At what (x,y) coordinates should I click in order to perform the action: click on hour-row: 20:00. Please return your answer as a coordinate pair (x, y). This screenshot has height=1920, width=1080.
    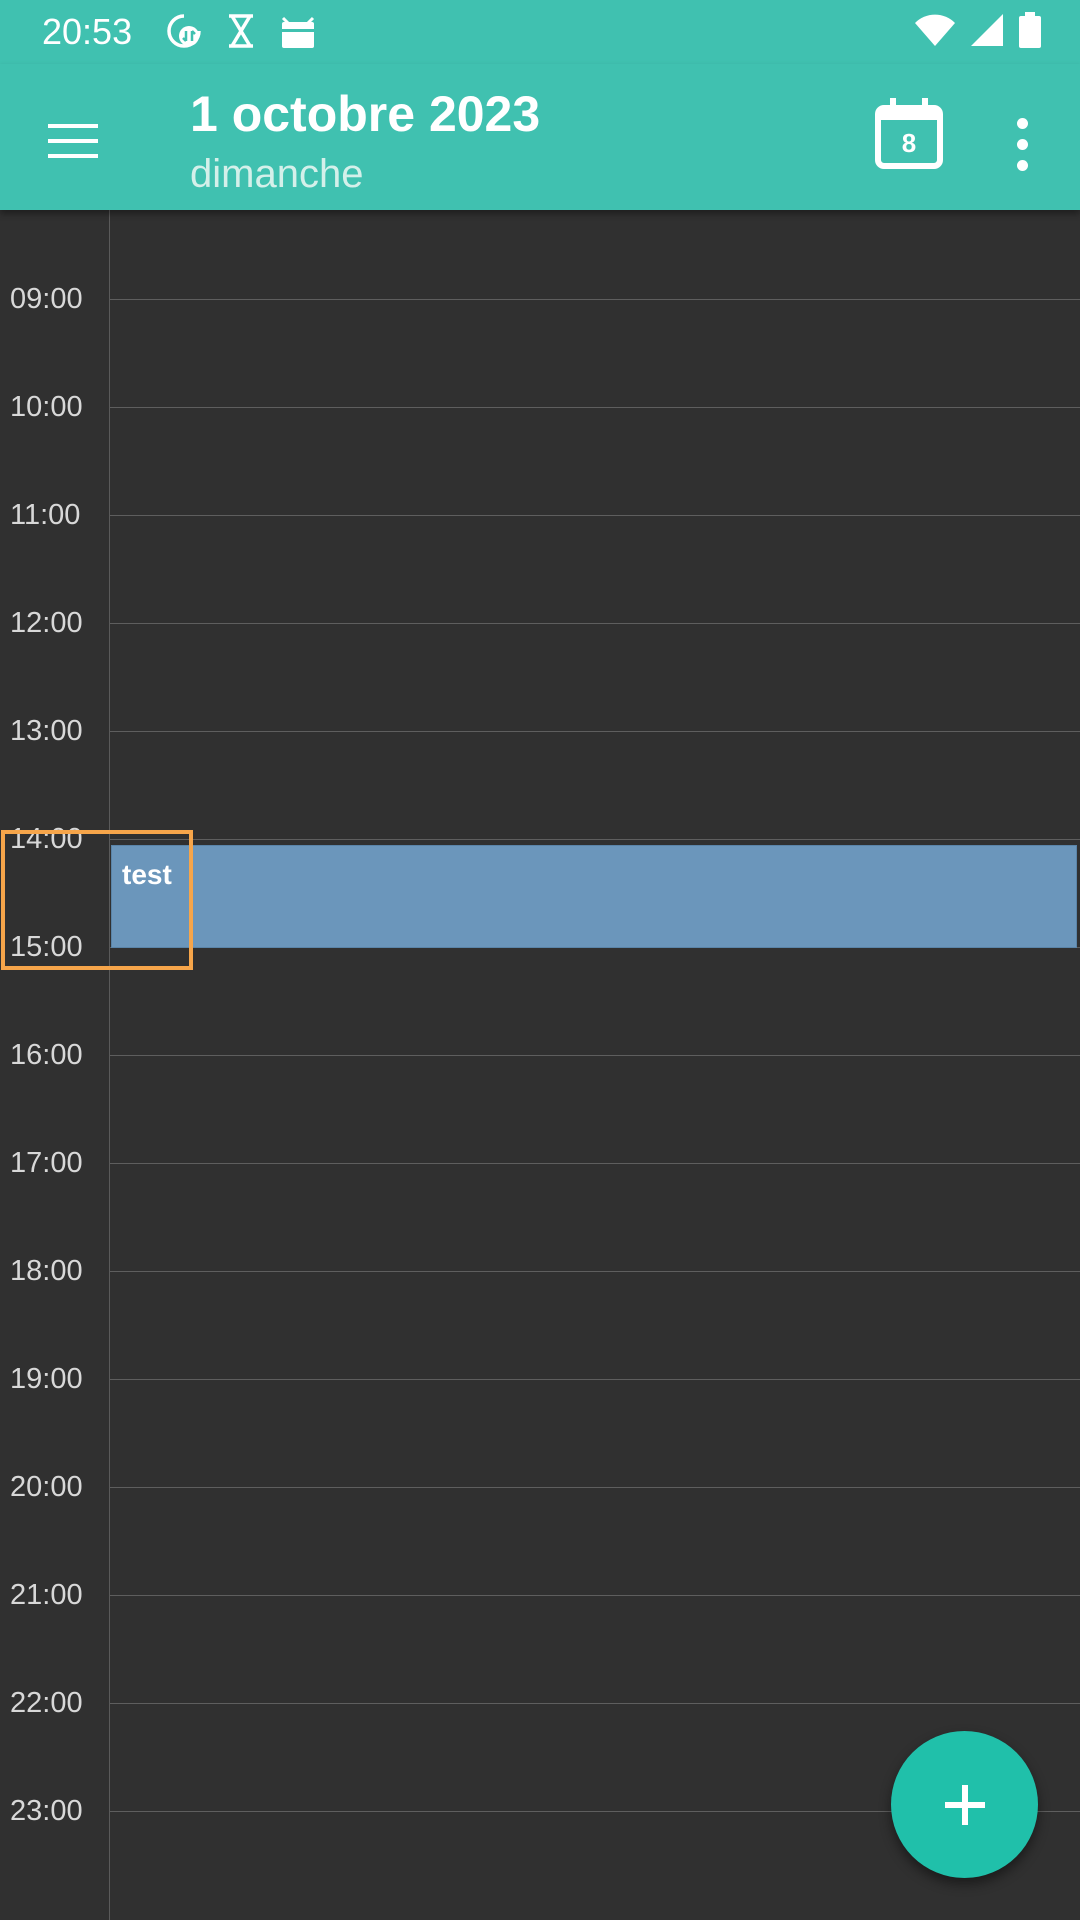
    Looking at the image, I should click on (540, 1533).